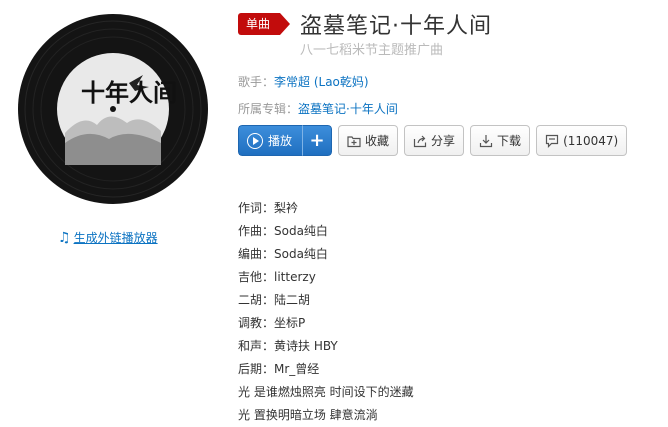 The width and height of the screenshot is (668, 427). What do you see at coordinates (280, 141) in the screenshot?
I see `play-label: 播放` at bounding box center [280, 141].